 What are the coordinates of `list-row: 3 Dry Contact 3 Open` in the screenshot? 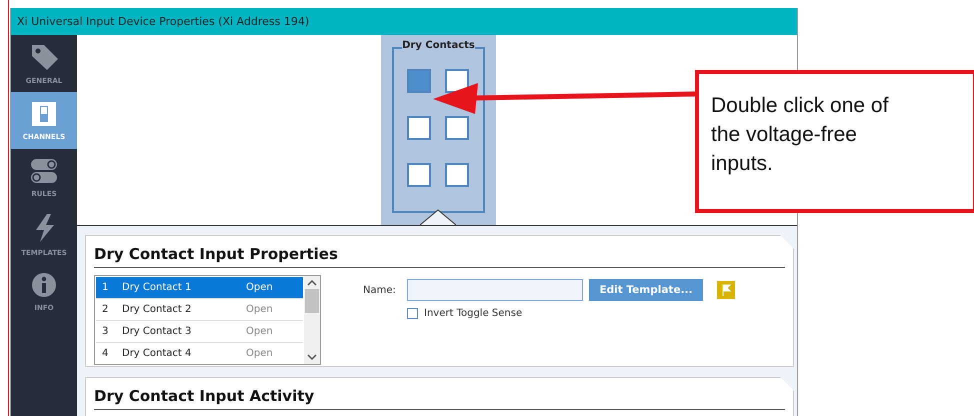 It's located at (199, 332).